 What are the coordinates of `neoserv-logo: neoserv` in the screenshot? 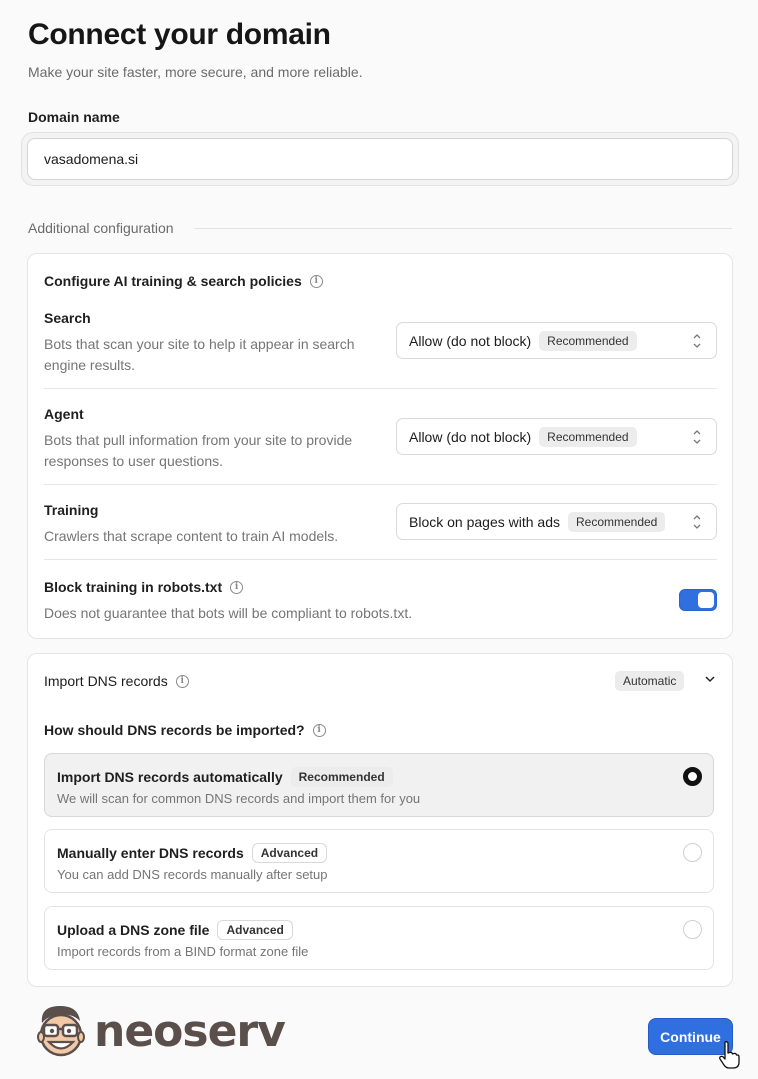 It's located at (162, 1033).